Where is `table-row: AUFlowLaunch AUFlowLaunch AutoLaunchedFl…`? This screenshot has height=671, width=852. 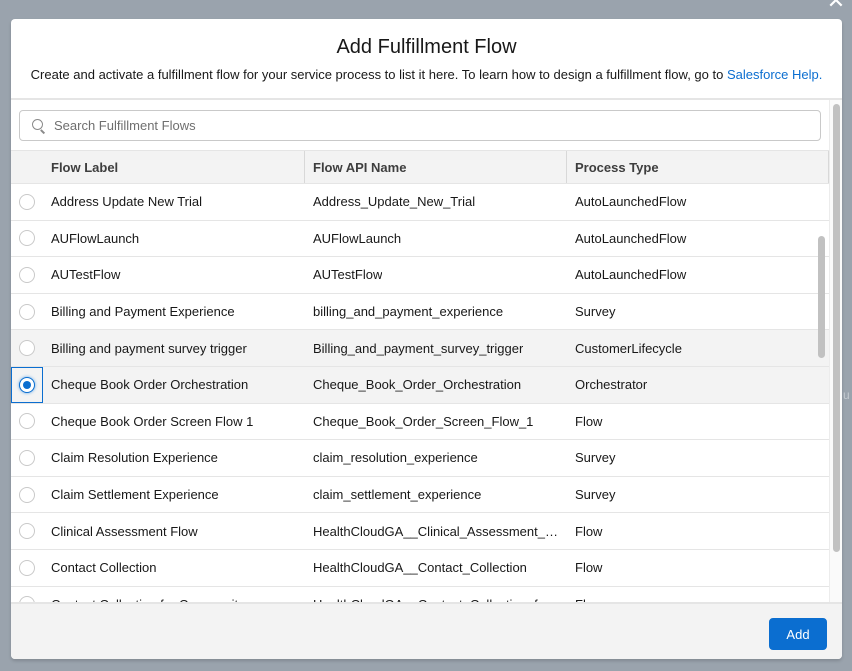 table-row: AUFlowLaunch AUFlowLaunch AutoLaunchedFl… is located at coordinates (420, 239).